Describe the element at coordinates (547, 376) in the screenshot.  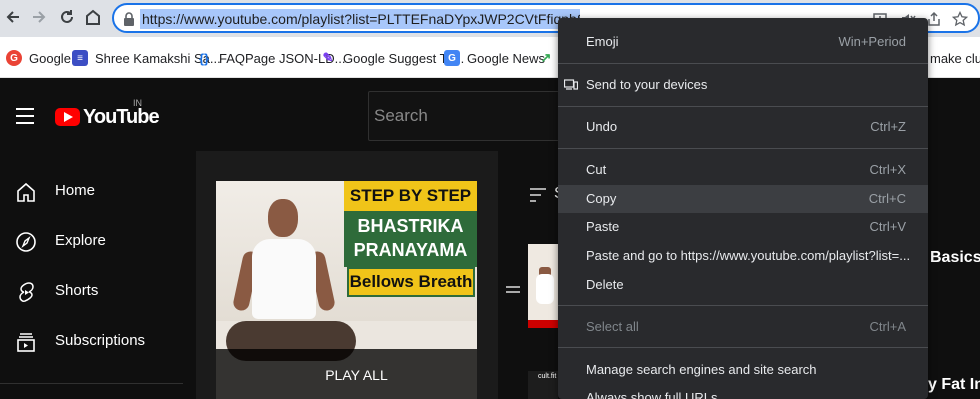
I see `channel-badge: cult.fit` at that location.